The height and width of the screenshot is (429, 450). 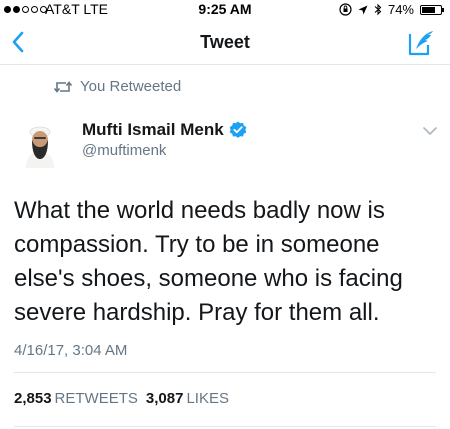 What do you see at coordinates (225, 10) in the screenshot?
I see `status-bar: AT&T LTE 9:25 AM 74%` at bounding box center [225, 10].